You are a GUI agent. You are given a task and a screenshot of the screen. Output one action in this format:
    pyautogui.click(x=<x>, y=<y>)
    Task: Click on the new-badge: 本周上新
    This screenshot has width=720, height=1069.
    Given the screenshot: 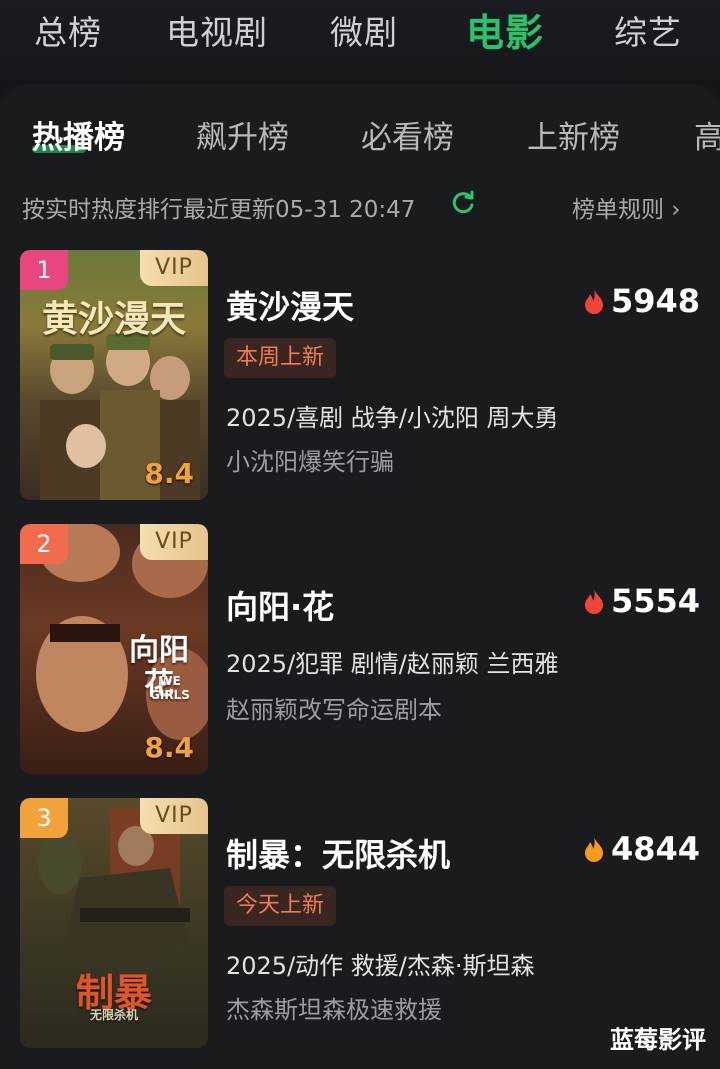 What is the action you would take?
    pyautogui.click(x=280, y=358)
    